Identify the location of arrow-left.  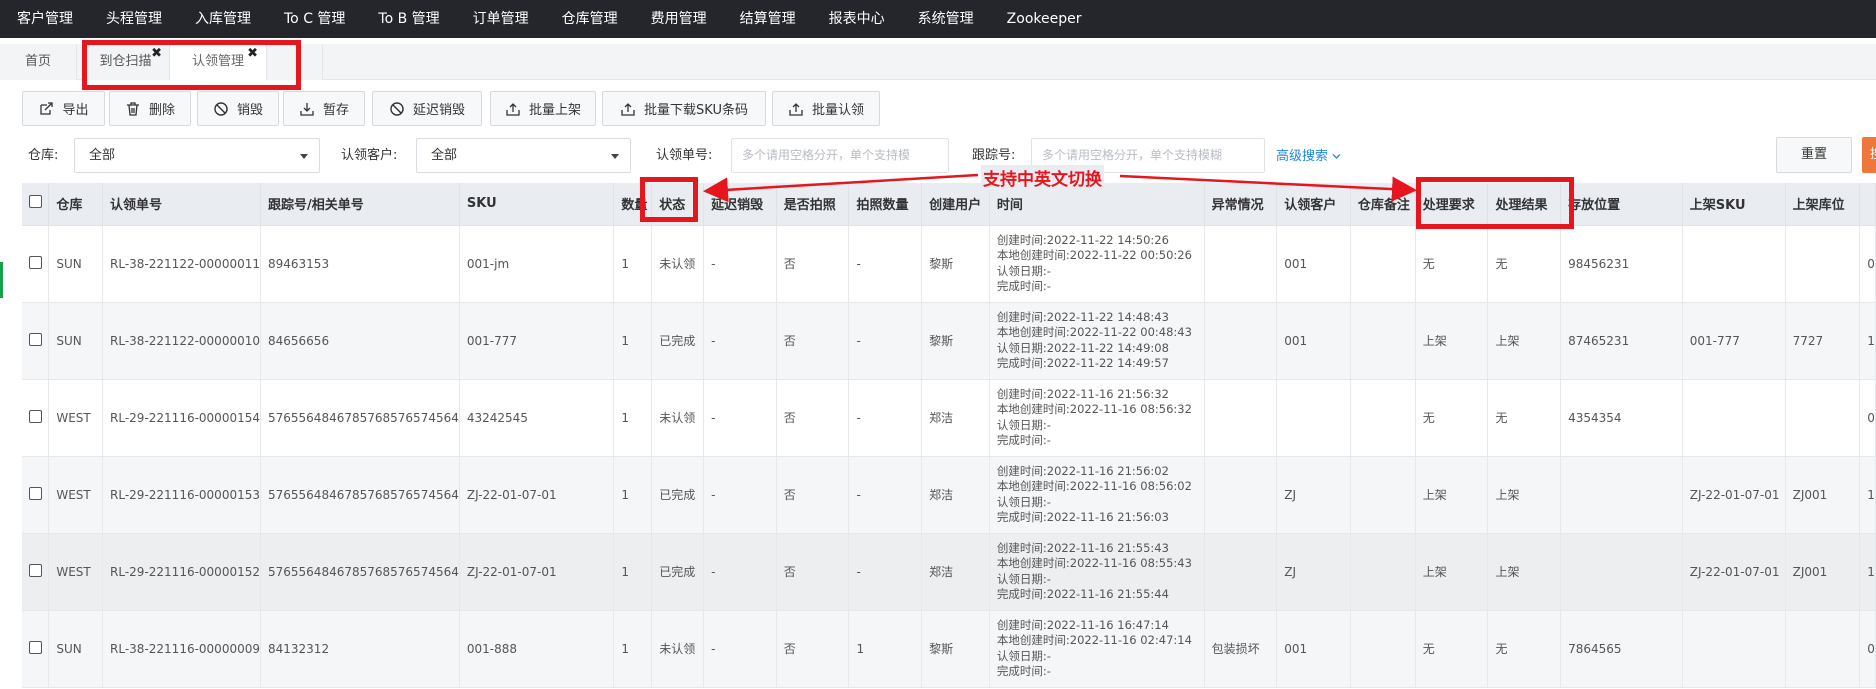
(841, 188).